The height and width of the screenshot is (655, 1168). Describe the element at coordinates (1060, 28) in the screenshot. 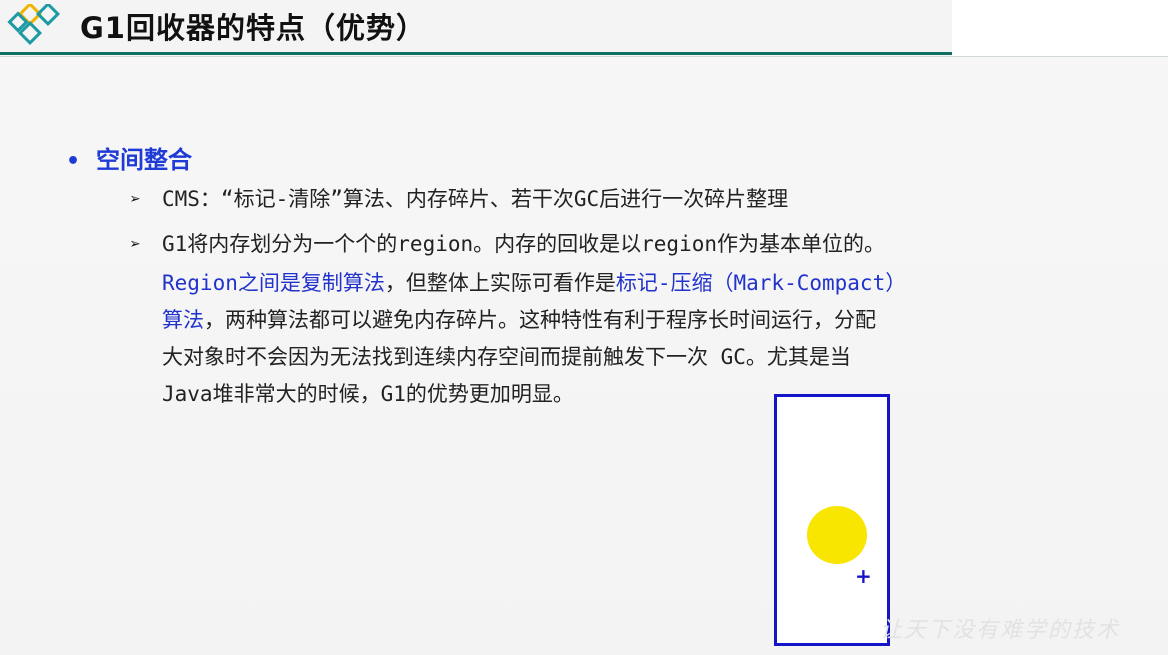

I see `corner-panel` at that location.